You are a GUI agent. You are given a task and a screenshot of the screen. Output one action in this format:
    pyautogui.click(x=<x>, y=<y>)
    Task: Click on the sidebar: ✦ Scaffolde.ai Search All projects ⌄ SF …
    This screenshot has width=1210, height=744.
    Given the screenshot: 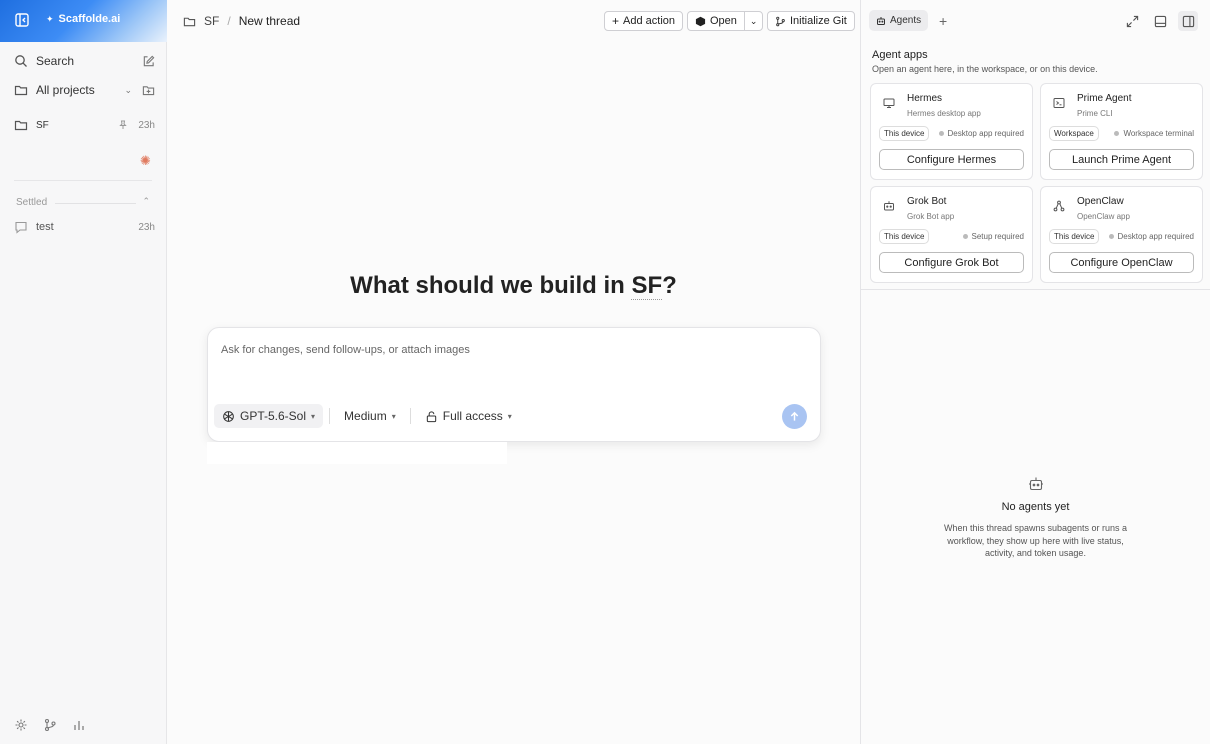 What is the action you would take?
    pyautogui.click(x=83, y=372)
    